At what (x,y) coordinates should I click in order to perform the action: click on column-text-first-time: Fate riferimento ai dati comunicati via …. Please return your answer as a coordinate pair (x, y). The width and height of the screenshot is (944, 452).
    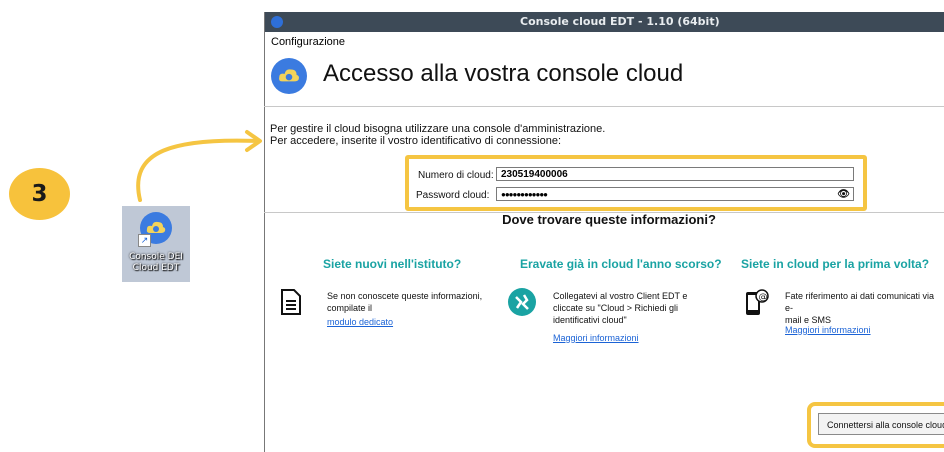
    Looking at the image, I should click on (860, 308).